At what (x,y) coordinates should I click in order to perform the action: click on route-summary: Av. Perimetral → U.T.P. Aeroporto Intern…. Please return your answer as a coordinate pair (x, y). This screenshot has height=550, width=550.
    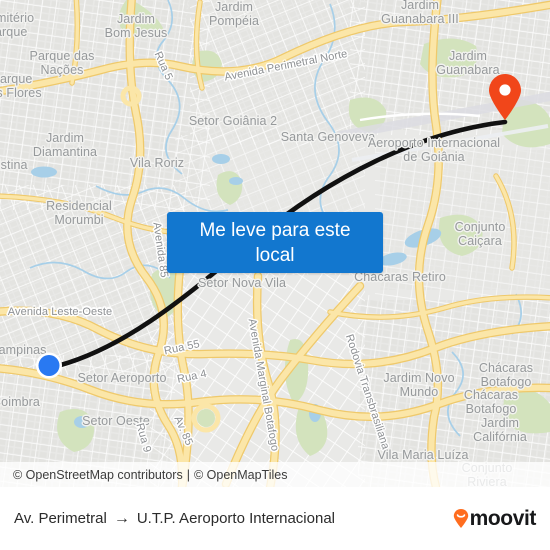
    Looking at the image, I should click on (233, 519).